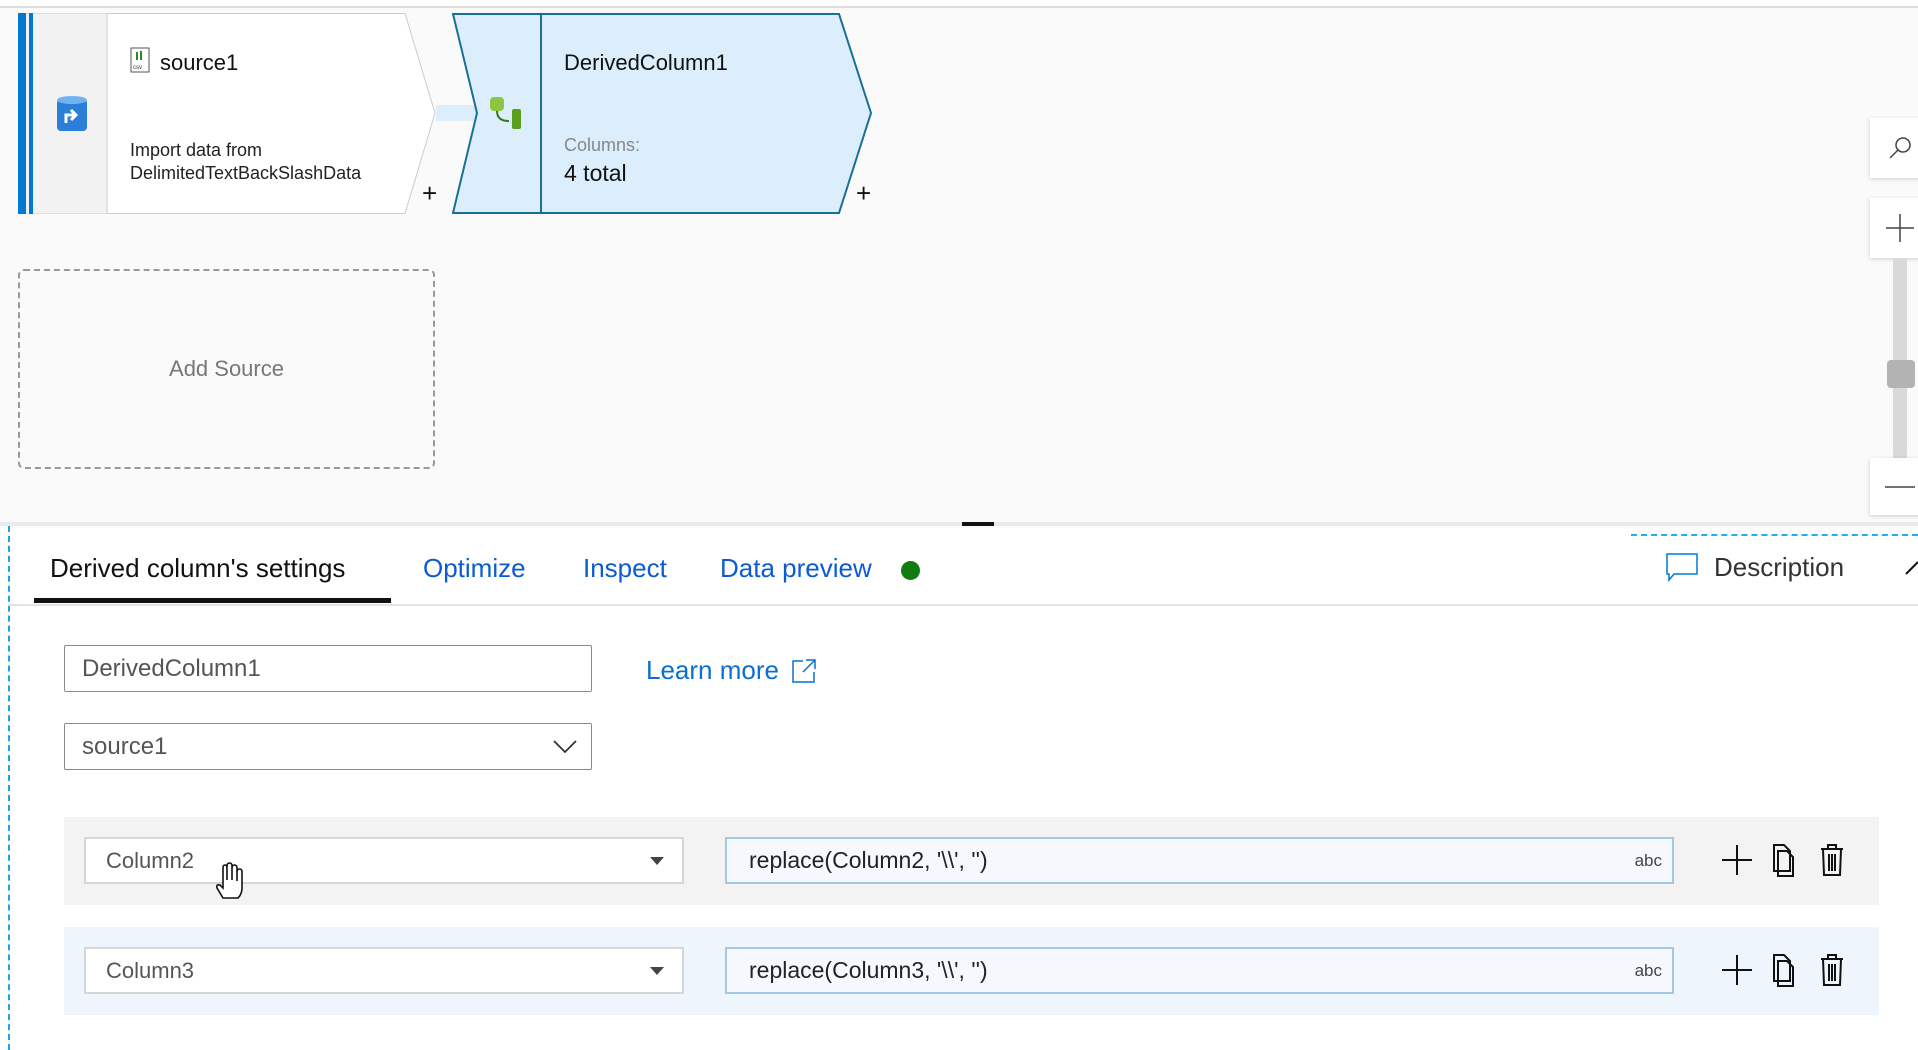 The image size is (1918, 1050). I want to click on hand-cursor-icon, so click(229, 880).